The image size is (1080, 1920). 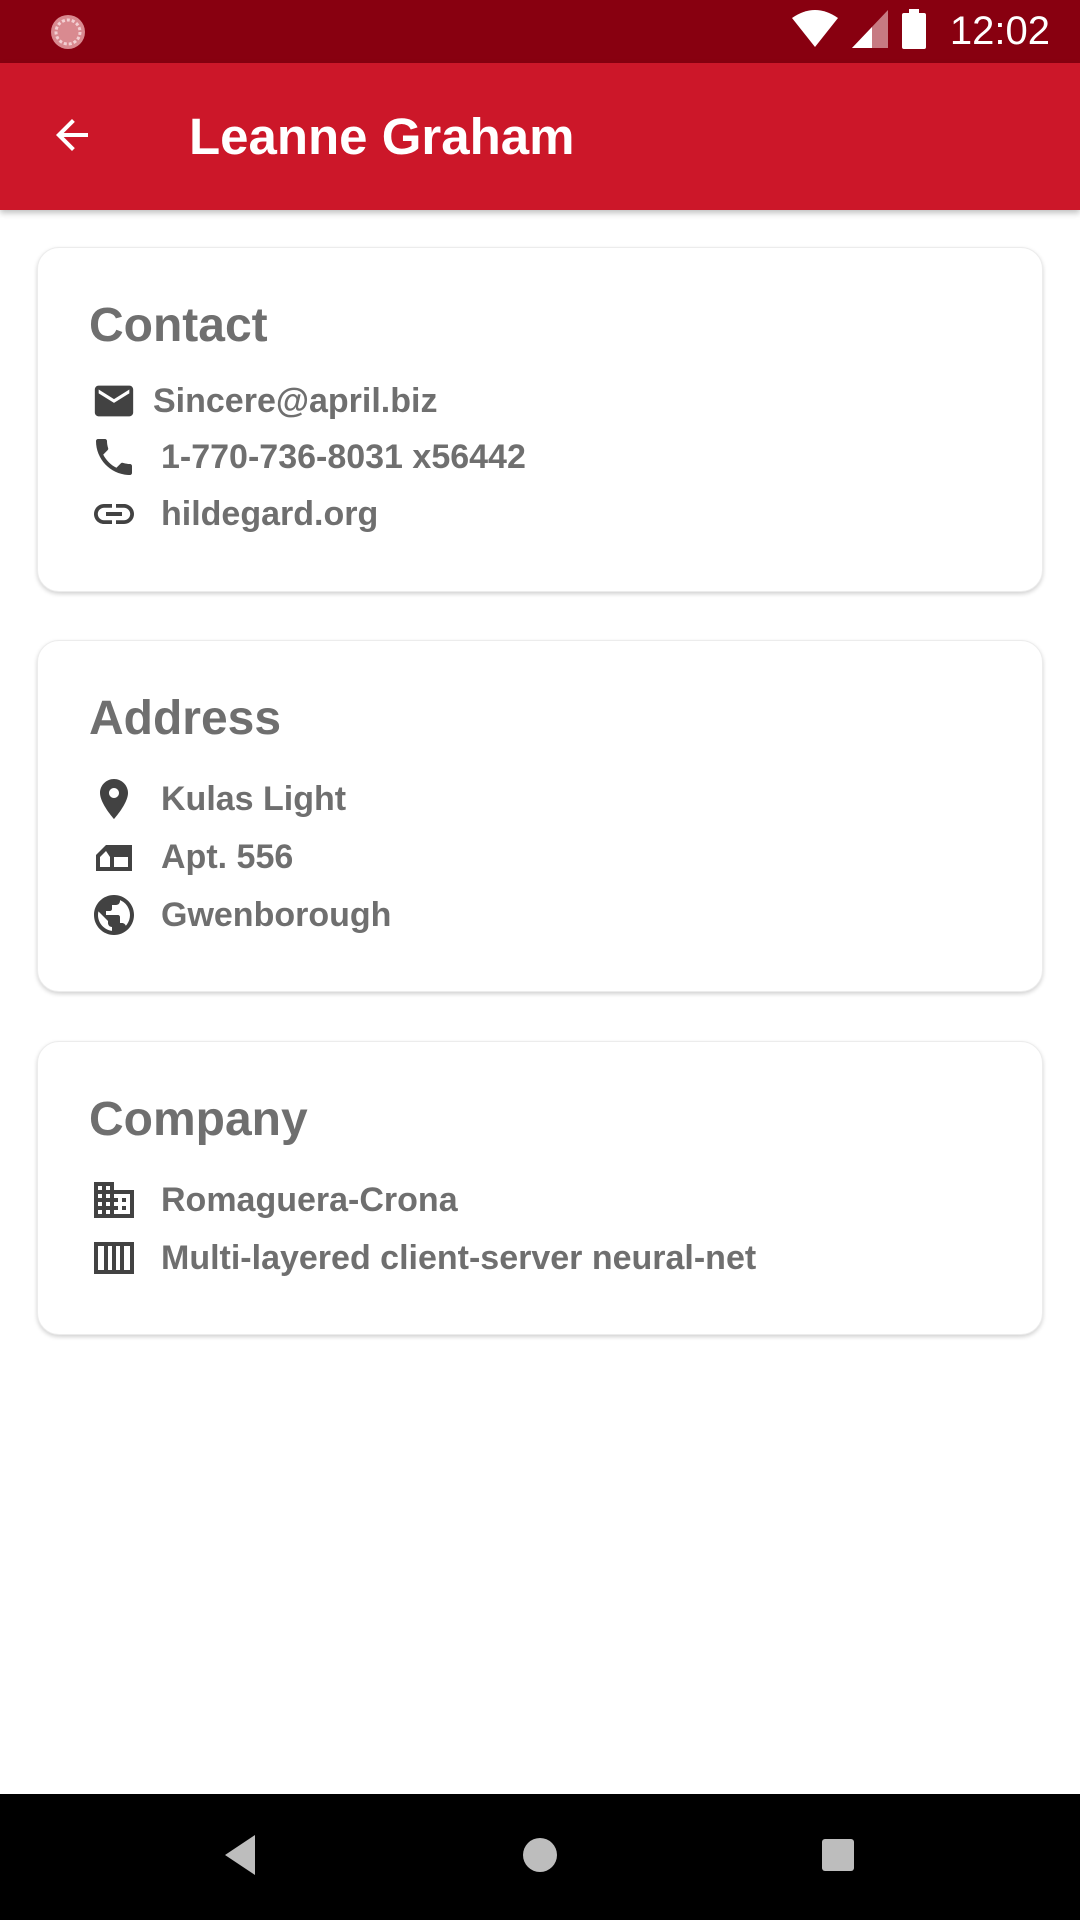 I want to click on company-name-text: Romaguera-Crona, so click(x=309, y=1199).